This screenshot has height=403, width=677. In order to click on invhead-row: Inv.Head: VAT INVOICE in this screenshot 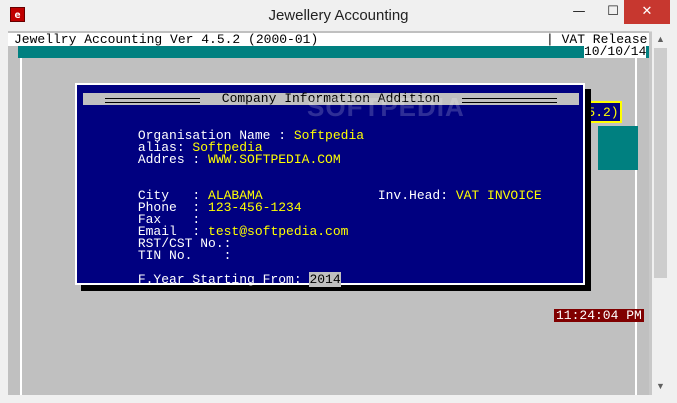, I will do `click(436, 196)`.